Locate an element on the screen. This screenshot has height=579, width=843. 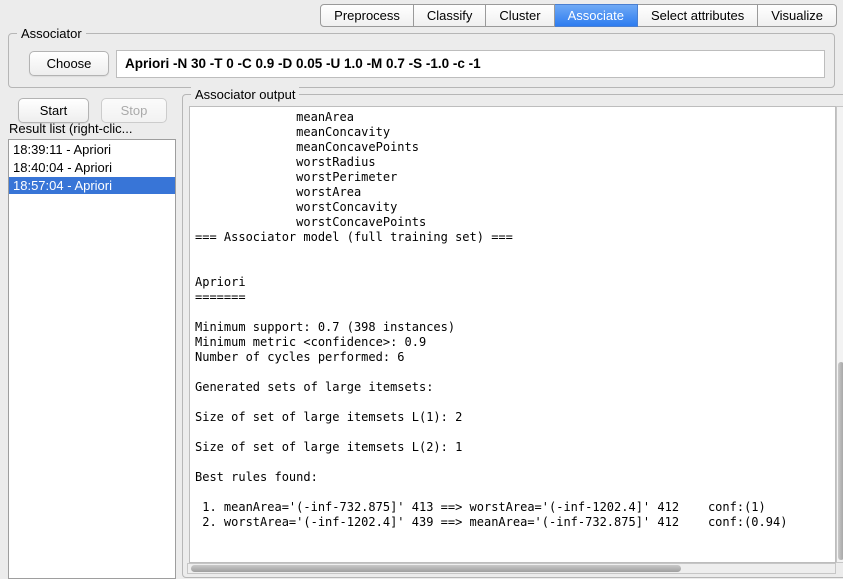
tab-cluster: Cluster is located at coordinates (520, 15).